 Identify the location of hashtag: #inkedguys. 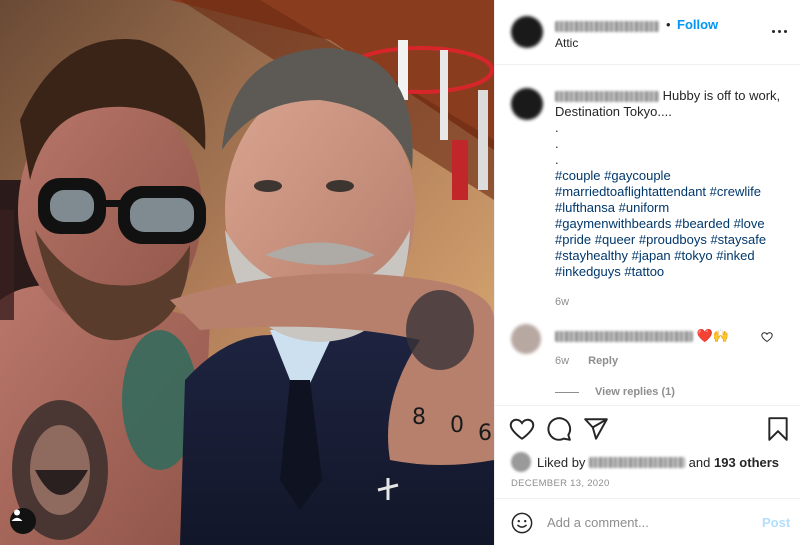
(588, 271).